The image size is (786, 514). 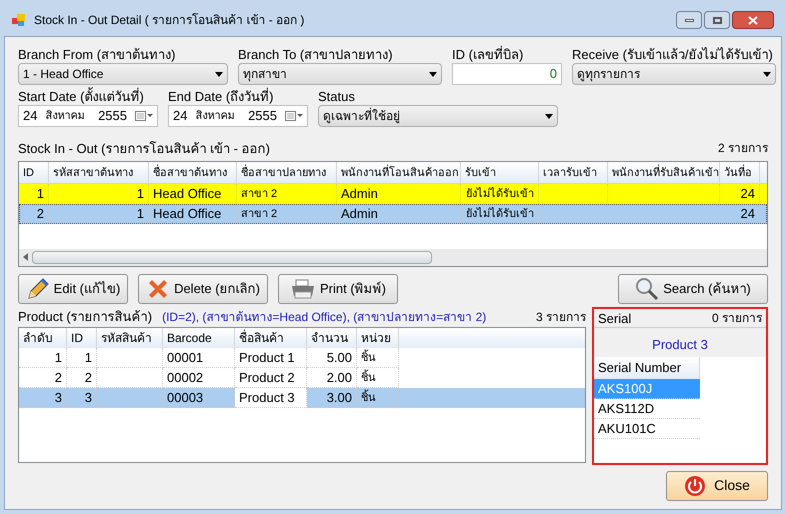 I want to click on column-header: วันที่อ, so click(x=740, y=172).